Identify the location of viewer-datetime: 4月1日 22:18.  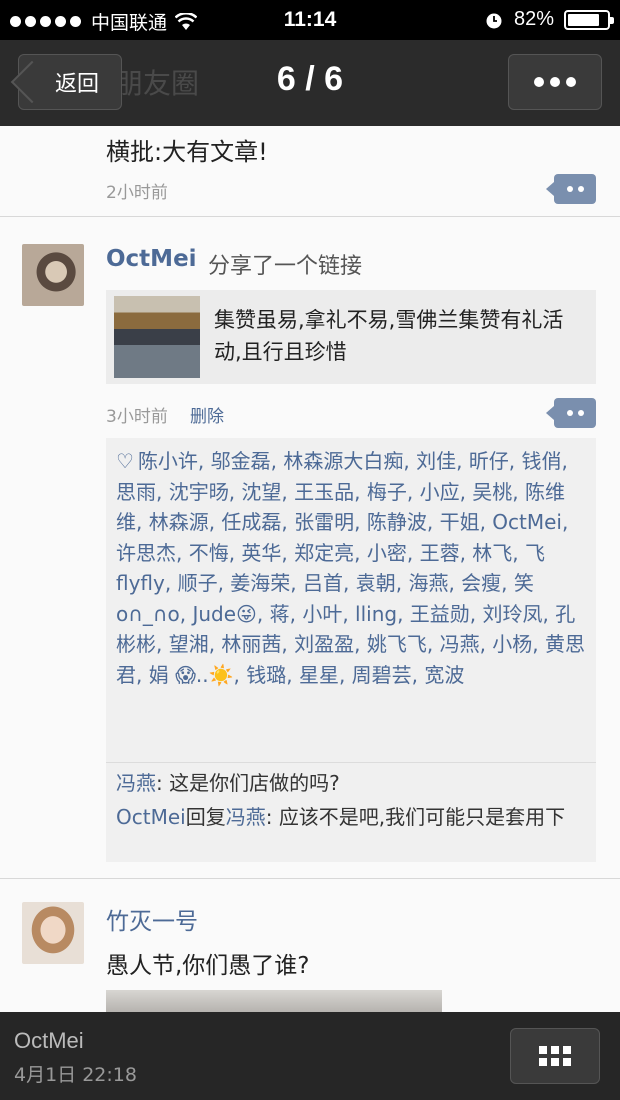
(75, 1075).